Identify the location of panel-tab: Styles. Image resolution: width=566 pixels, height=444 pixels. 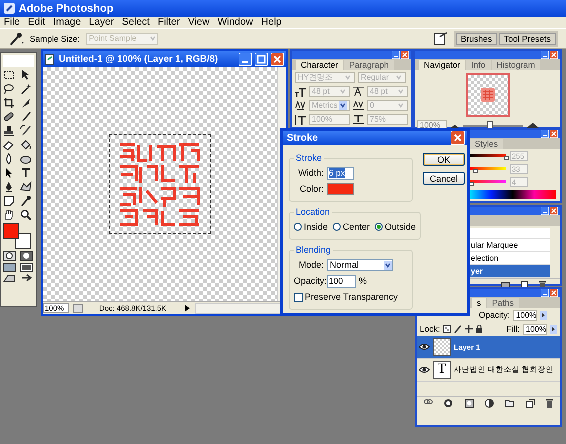
(487, 144).